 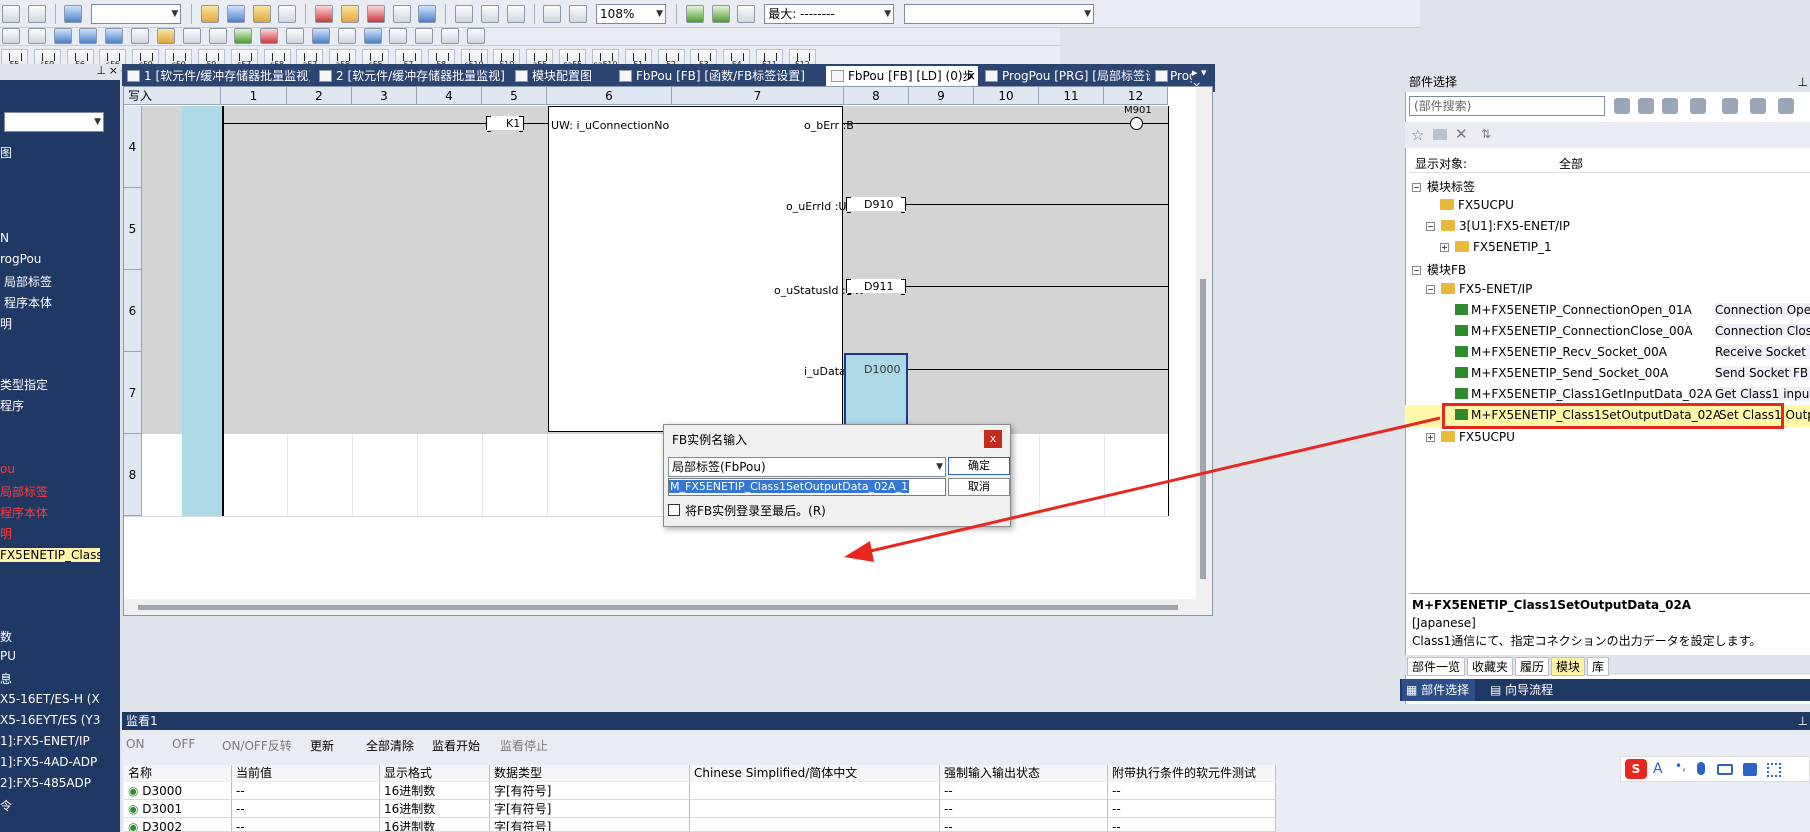 I want to click on monitor-stop-icon, so click(x=349, y=14).